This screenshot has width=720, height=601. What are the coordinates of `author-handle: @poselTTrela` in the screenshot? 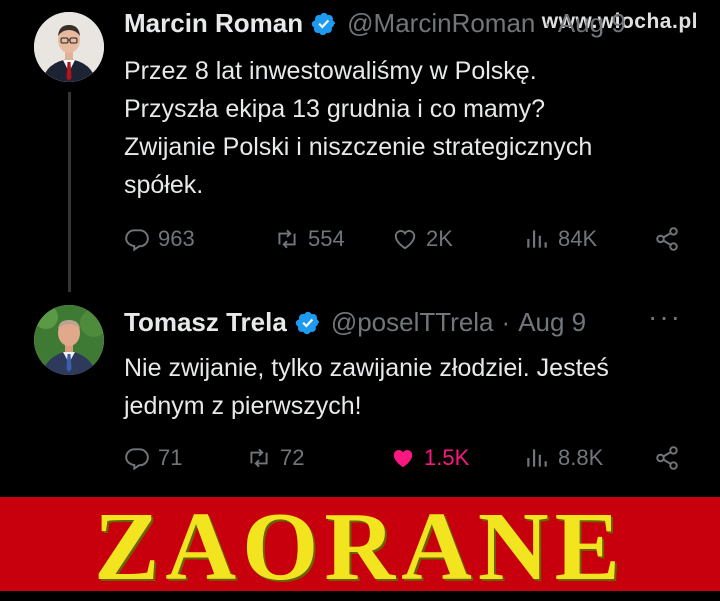 It's located at (412, 322).